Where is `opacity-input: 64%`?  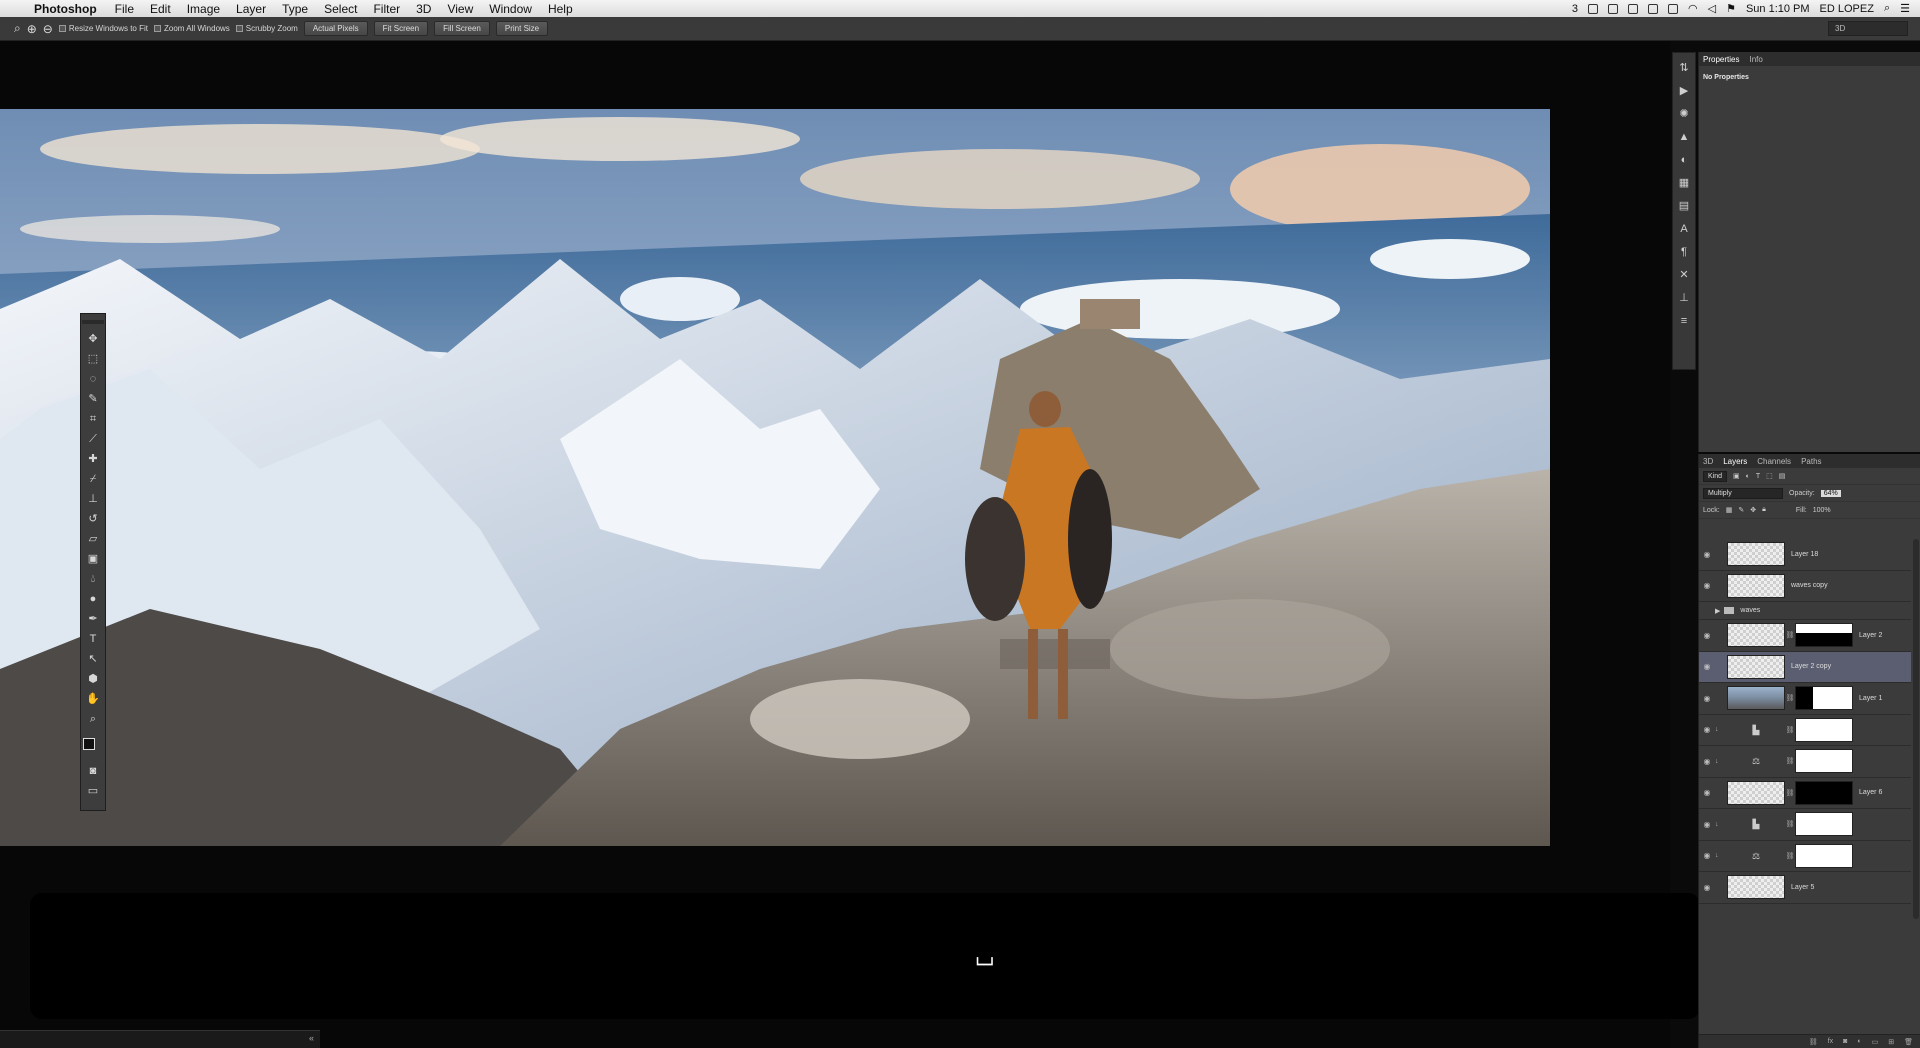 opacity-input: 64% is located at coordinates (1830, 493).